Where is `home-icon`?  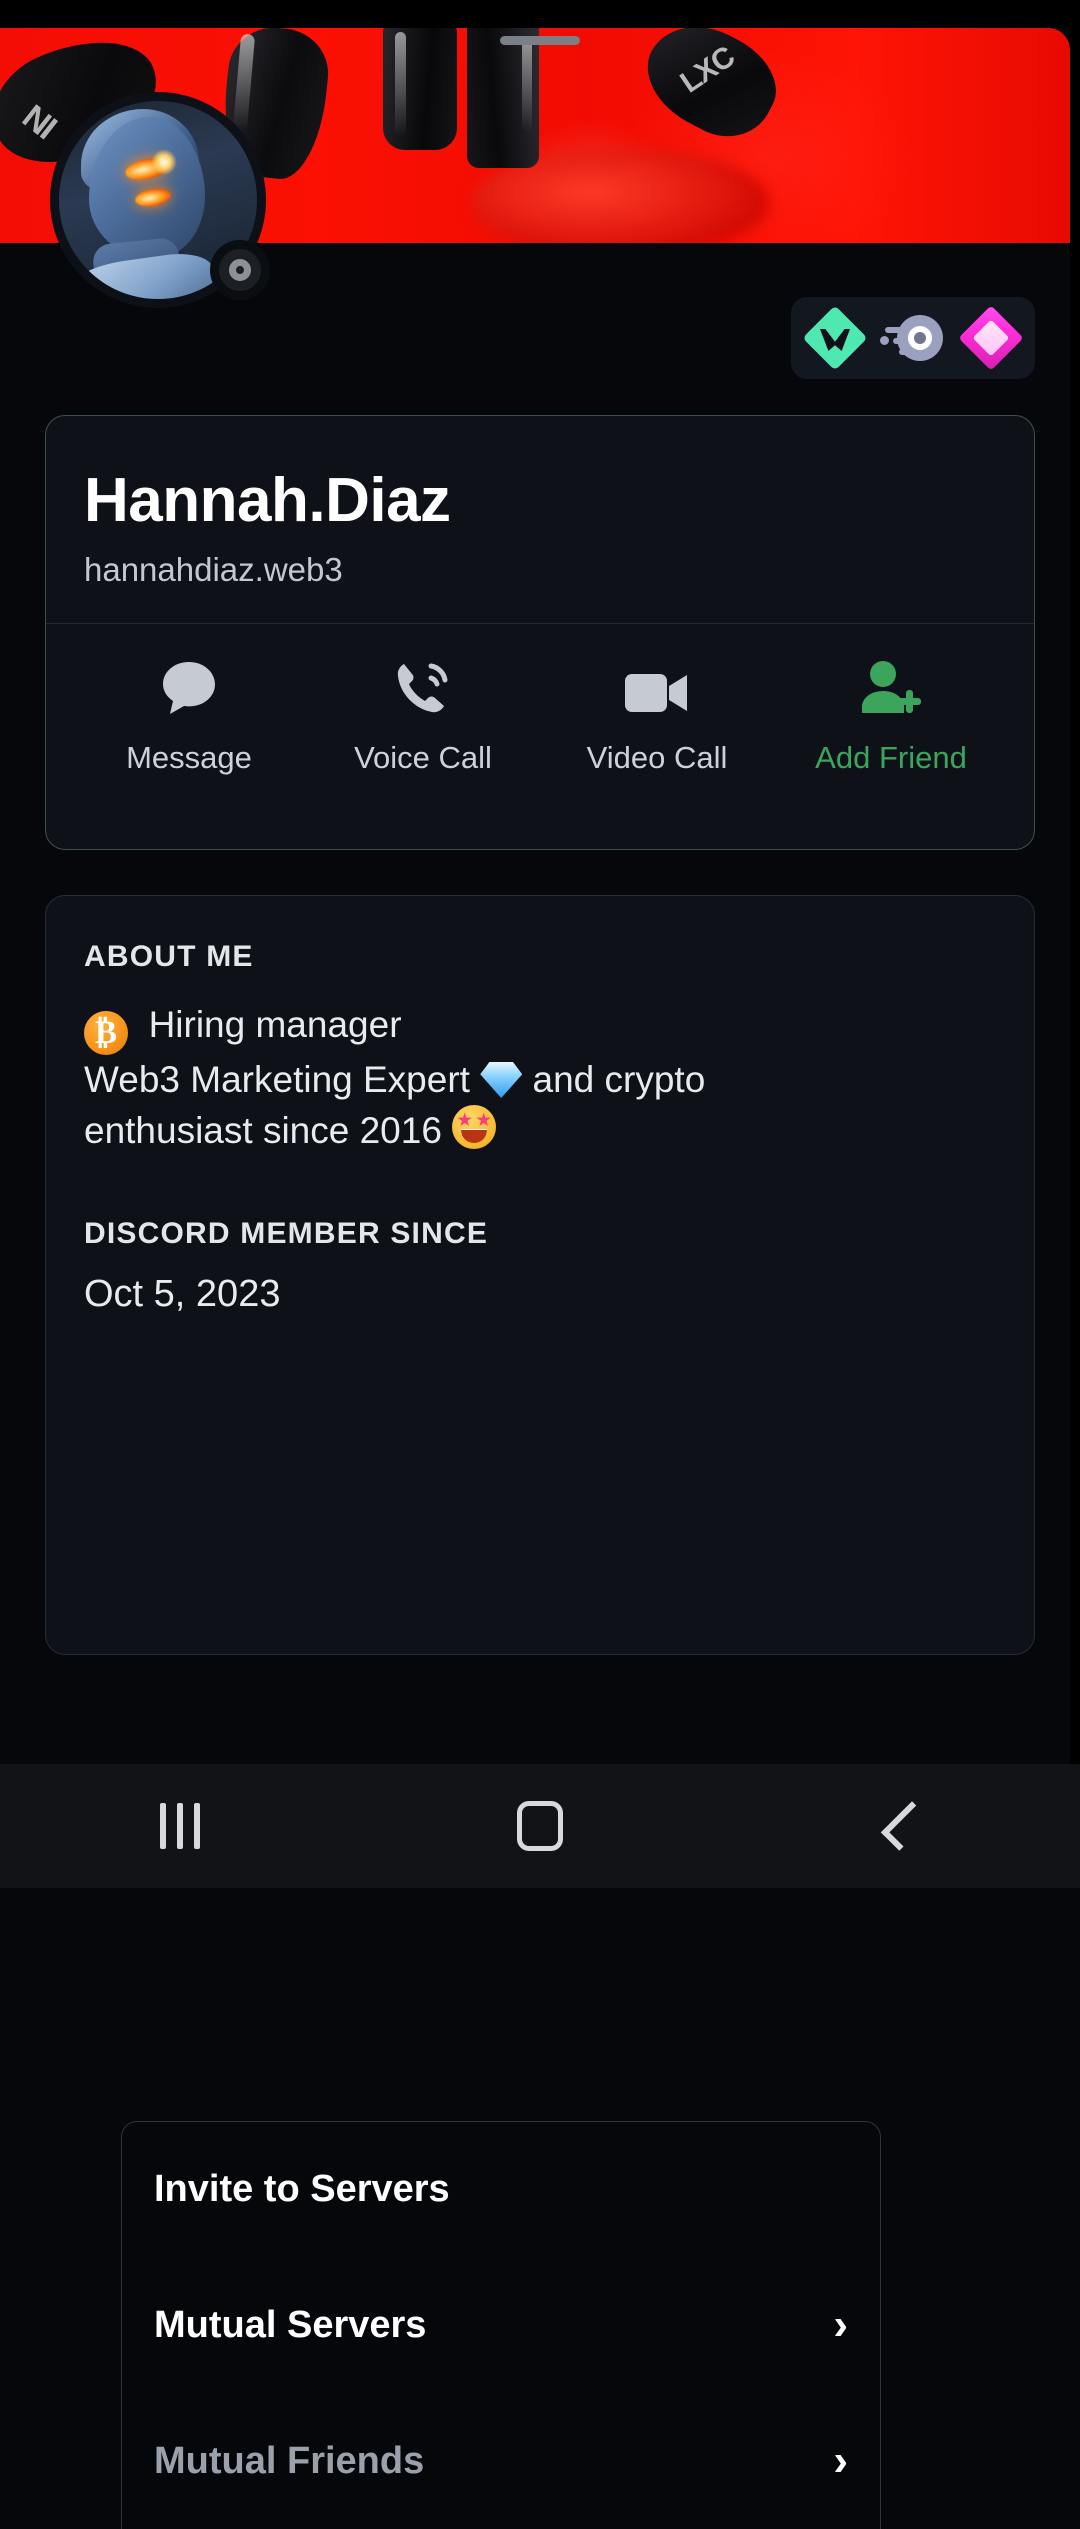 home-icon is located at coordinates (540, 1826).